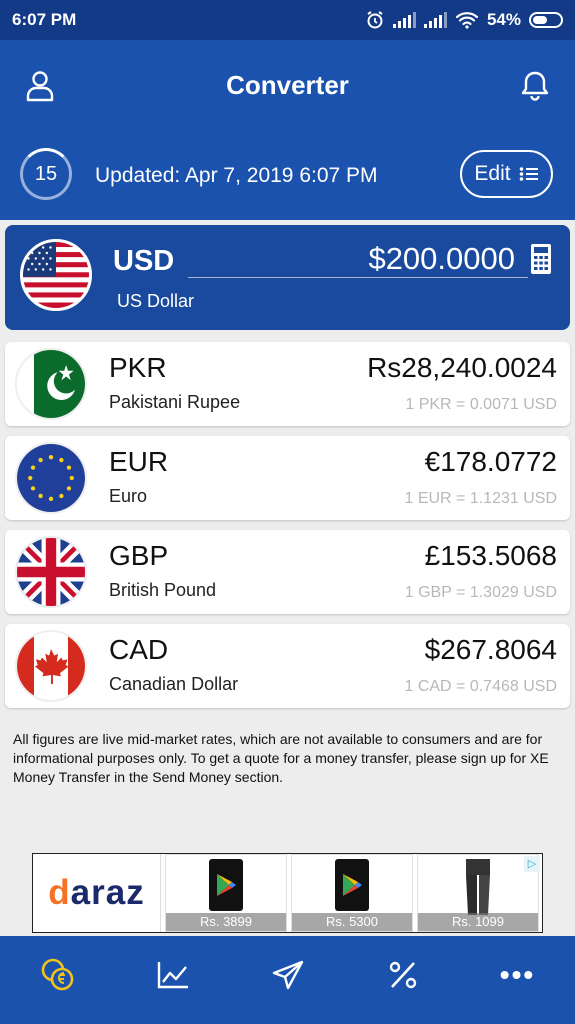  I want to click on uk-flag, so click(51, 572).